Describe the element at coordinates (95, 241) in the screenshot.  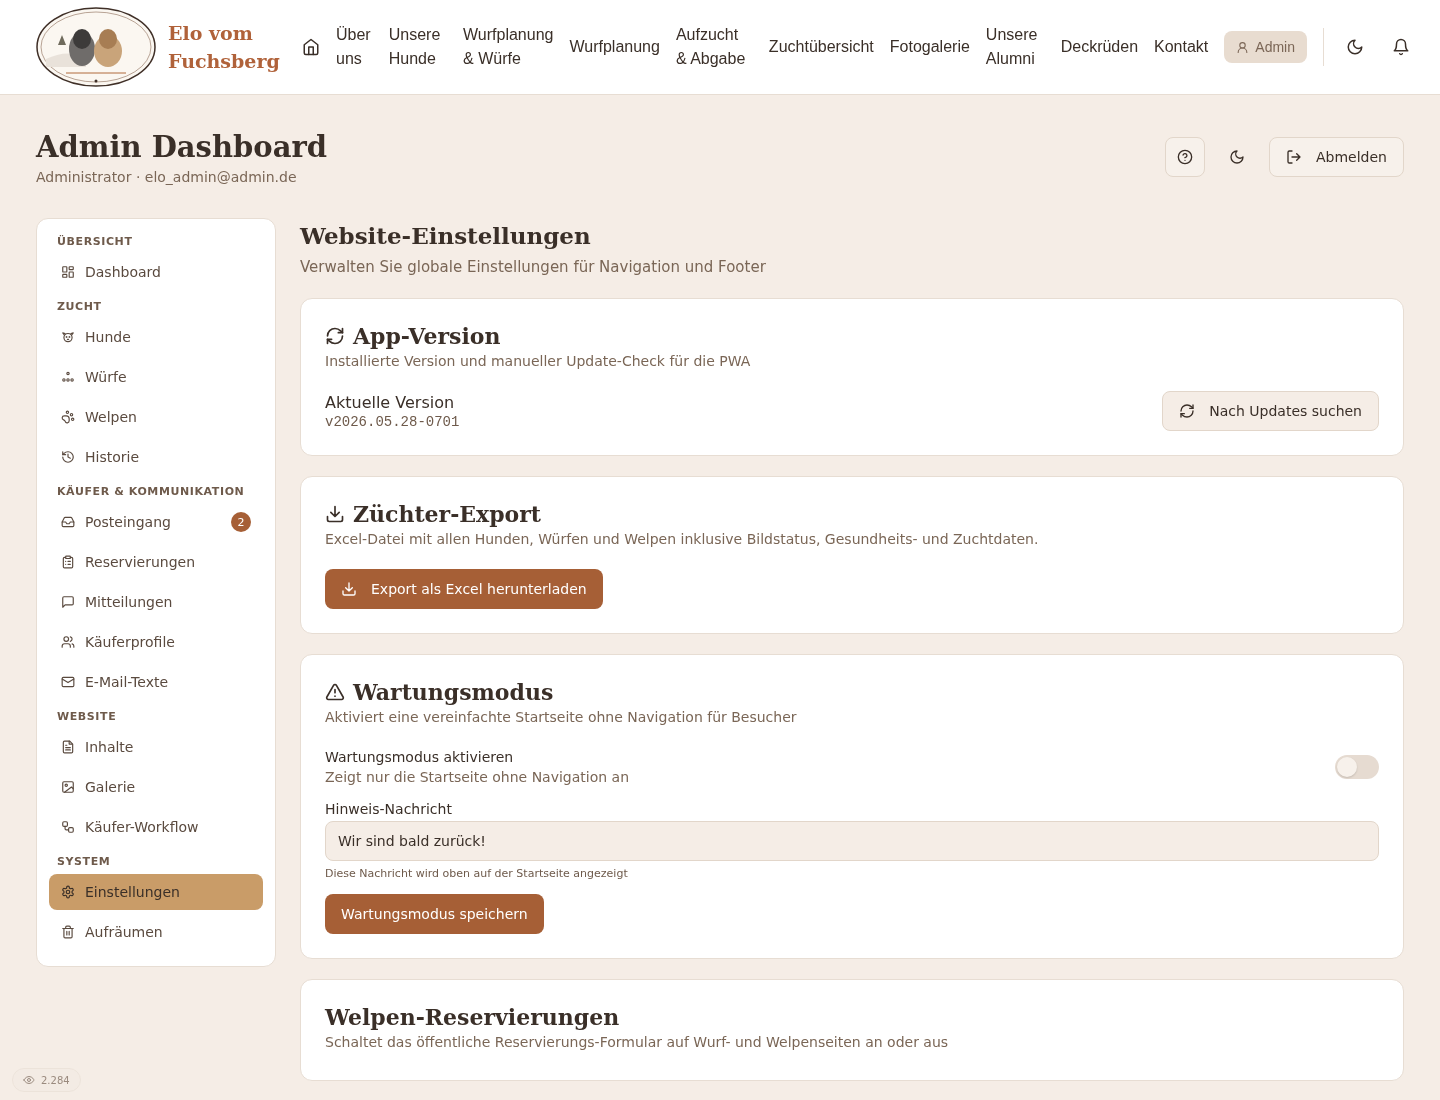
I see `section-heading: ÜBERSICHT` at that location.